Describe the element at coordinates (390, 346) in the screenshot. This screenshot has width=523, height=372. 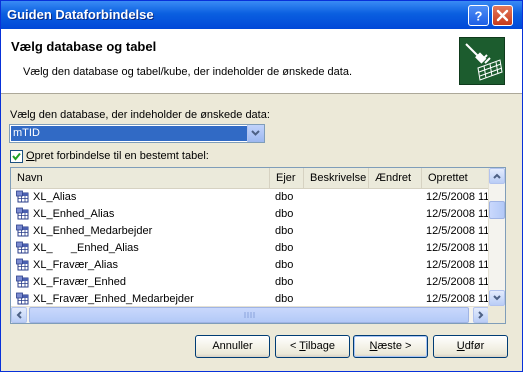
I see `next-button: Næste >` at that location.